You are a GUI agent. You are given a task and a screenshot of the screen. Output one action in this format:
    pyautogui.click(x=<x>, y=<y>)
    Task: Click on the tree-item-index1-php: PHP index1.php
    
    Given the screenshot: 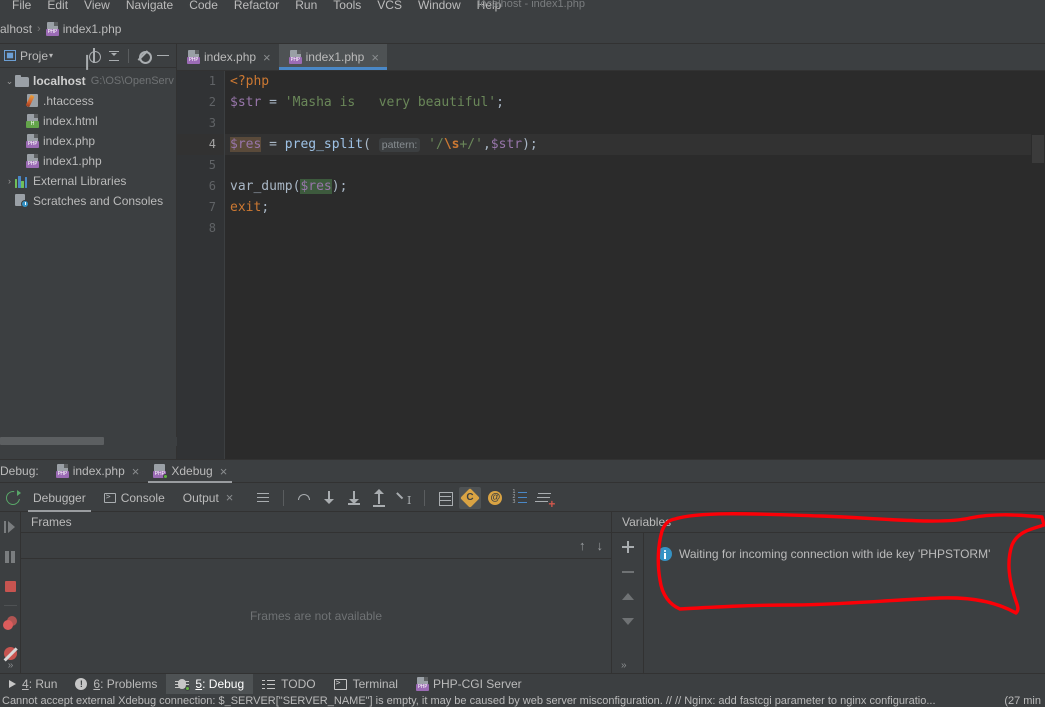 What is the action you would take?
    pyautogui.click(x=88, y=161)
    